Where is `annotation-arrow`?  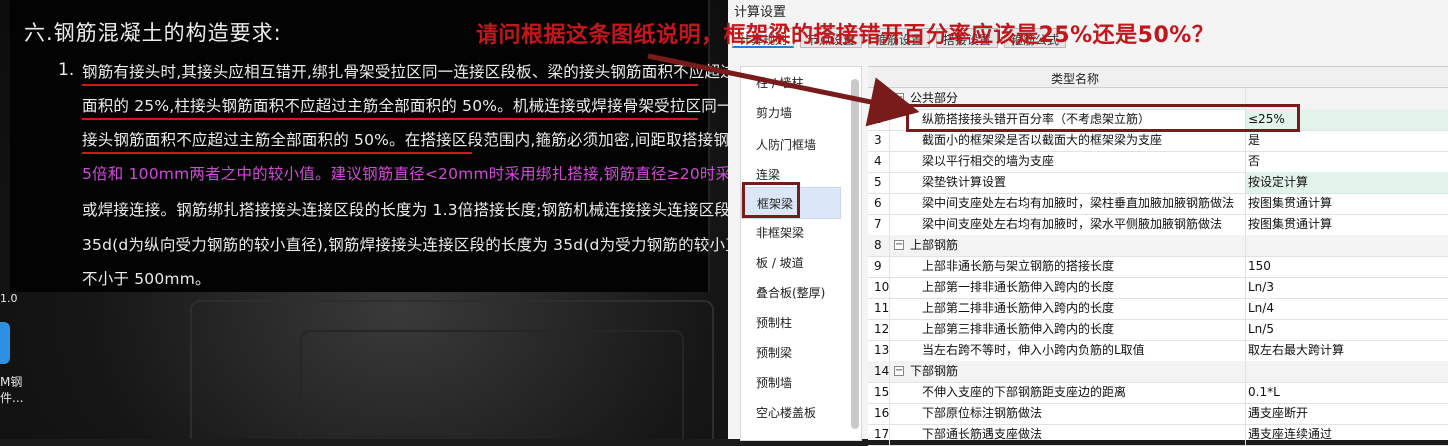
annotation-arrow is located at coordinates (783, 90).